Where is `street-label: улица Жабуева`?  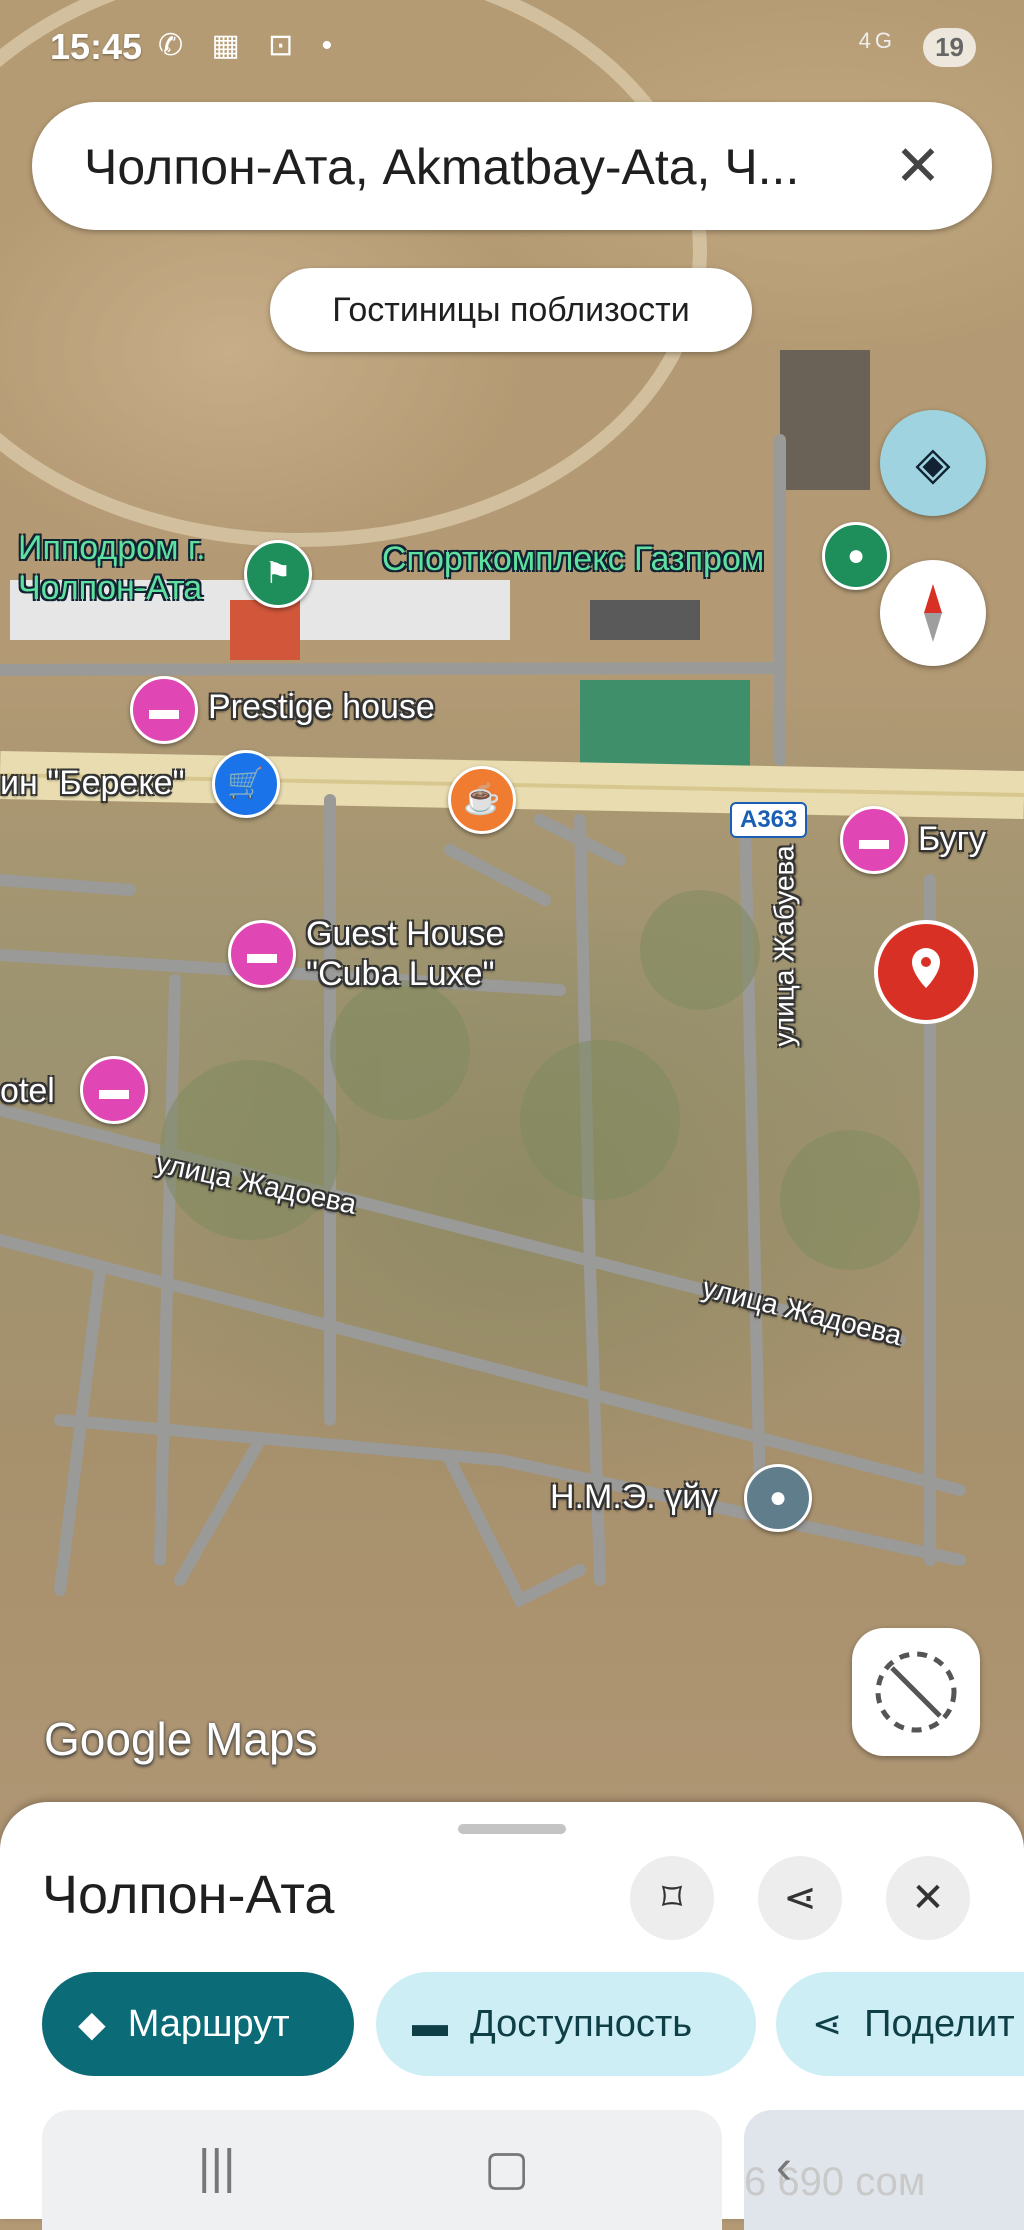 street-label: улица Жабуева is located at coordinates (784, 946).